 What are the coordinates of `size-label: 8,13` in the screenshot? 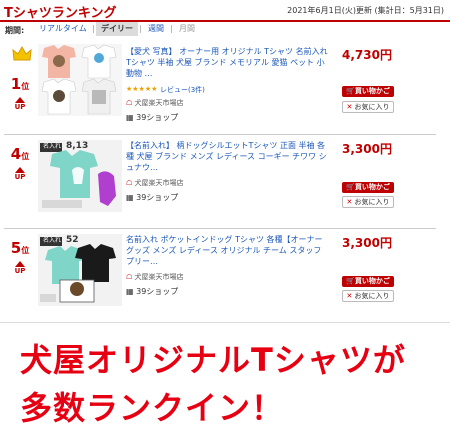 It's located at (77, 146).